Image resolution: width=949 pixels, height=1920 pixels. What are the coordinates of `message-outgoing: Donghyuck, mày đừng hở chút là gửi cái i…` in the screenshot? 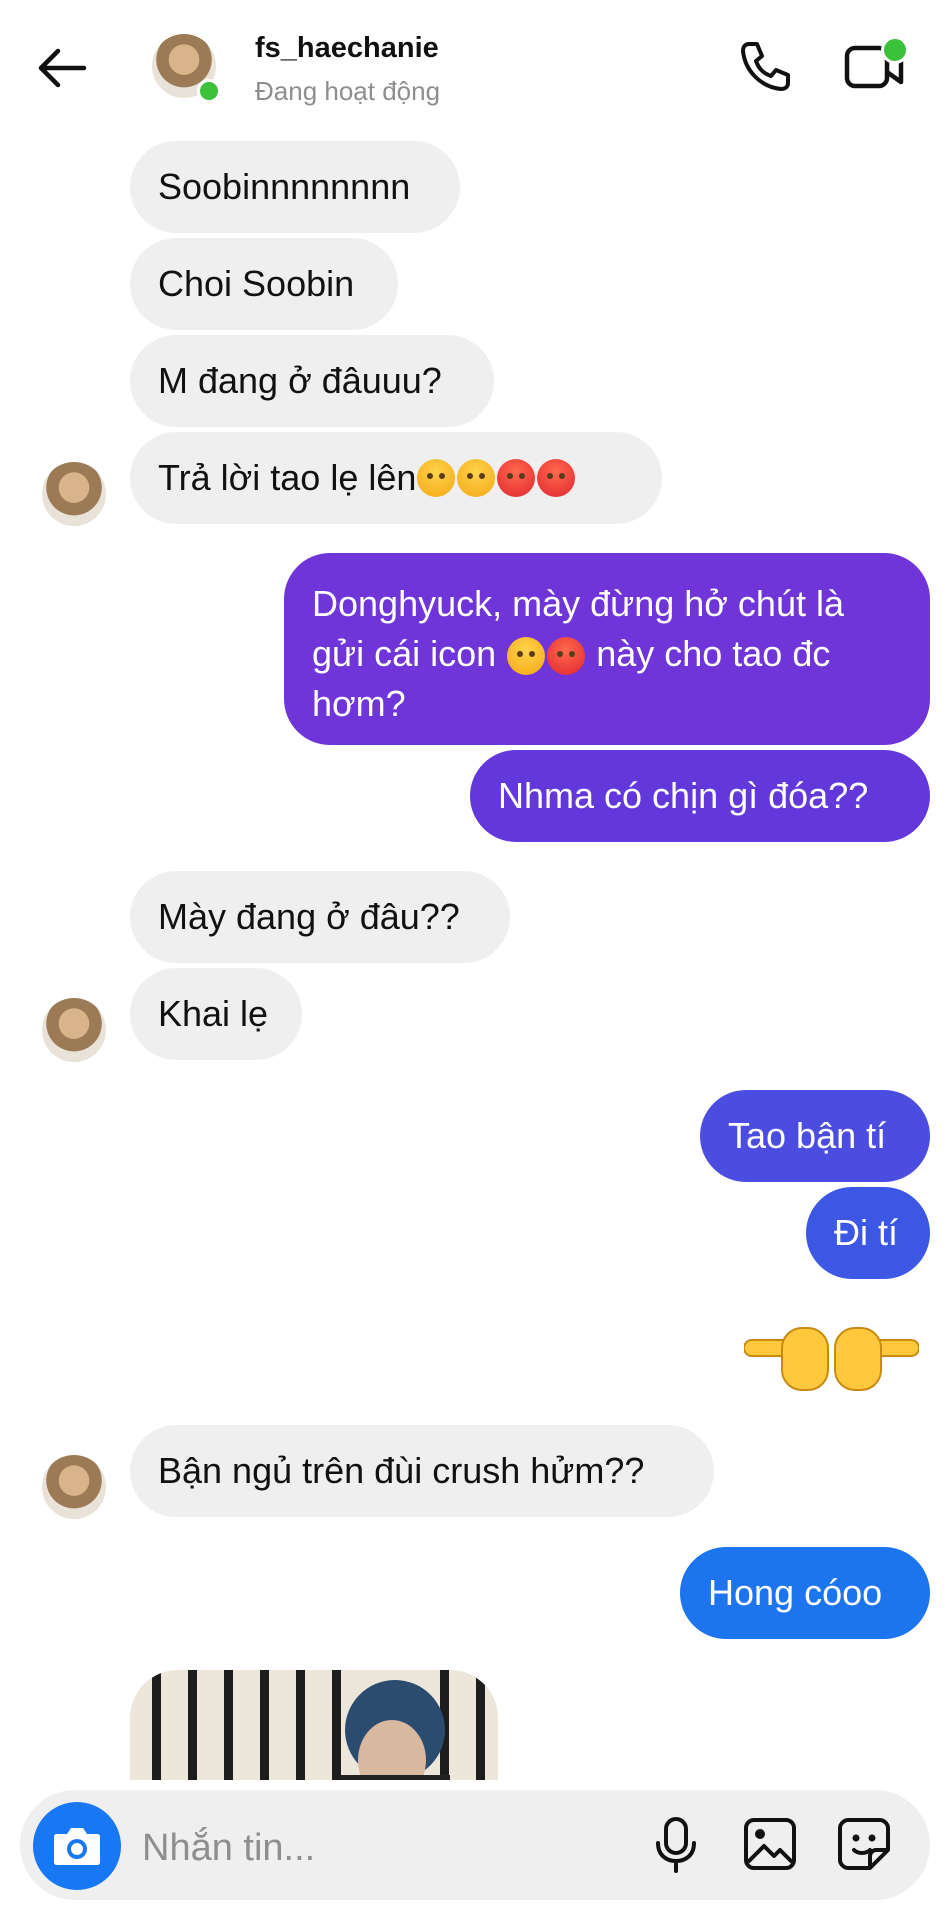 It's located at (607, 649).